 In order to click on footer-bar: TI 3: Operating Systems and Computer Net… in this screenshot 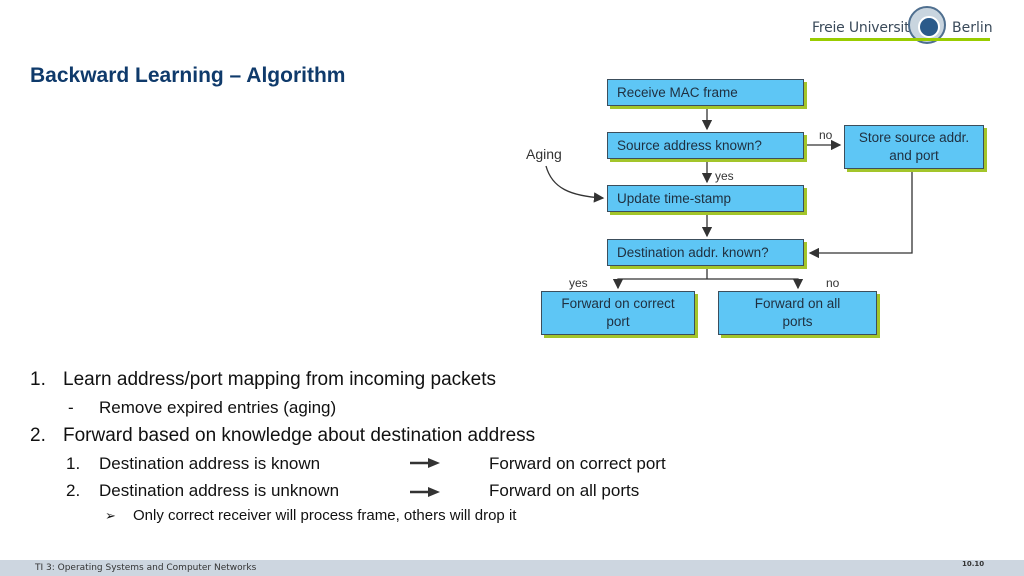, I will do `click(512, 568)`.